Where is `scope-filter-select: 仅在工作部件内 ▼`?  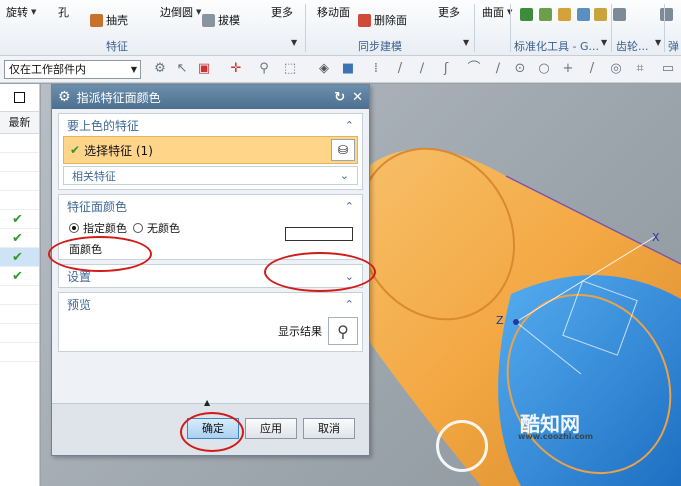 scope-filter-select: 仅在工作部件内 ▼ is located at coordinates (72, 69).